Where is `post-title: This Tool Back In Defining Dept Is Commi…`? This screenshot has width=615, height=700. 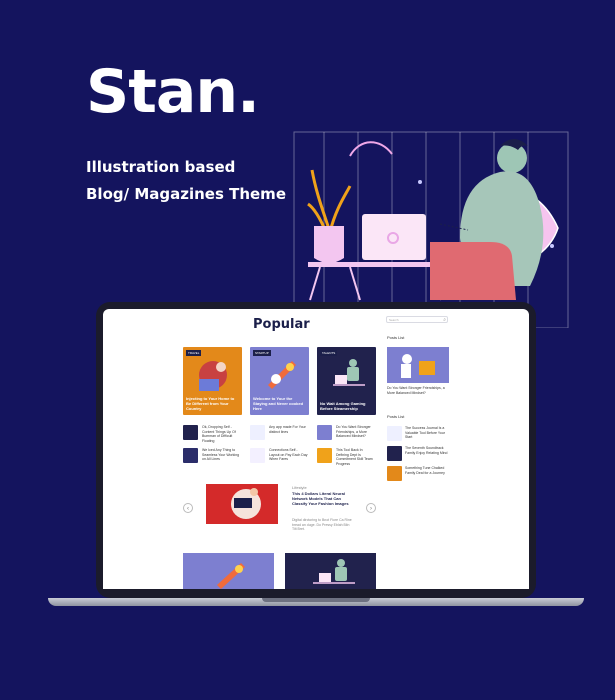 post-title: This Tool Back In Defining Dept Is Commi… is located at coordinates (356, 457).